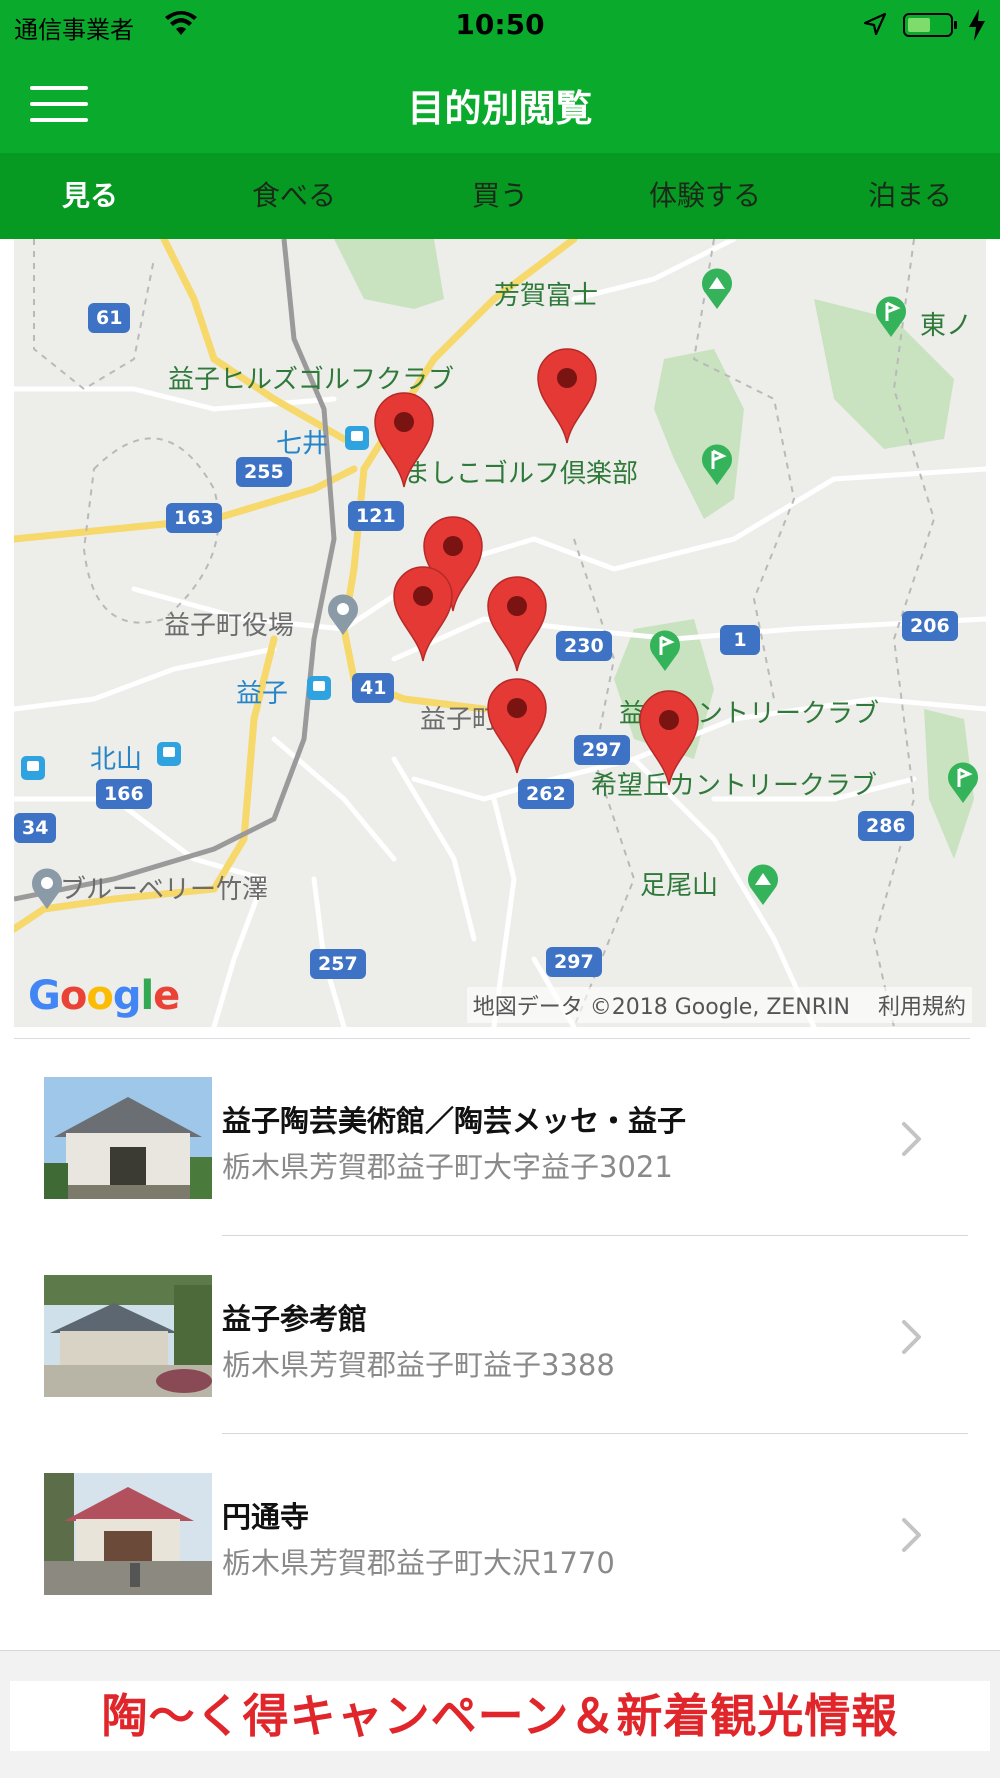 The width and height of the screenshot is (1000, 1778). What do you see at coordinates (343, 614) in the screenshot?
I see `government-icon` at bounding box center [343, 614].